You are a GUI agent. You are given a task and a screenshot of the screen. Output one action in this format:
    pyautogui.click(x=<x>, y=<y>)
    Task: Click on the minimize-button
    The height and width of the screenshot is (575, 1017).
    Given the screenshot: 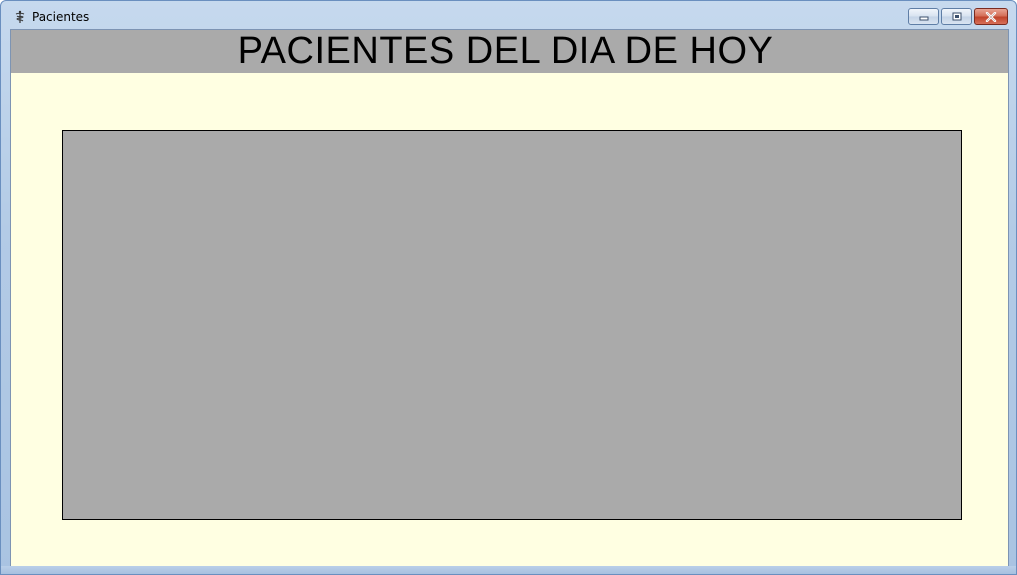 What is the action you would take?
    pyautogui.click(x=923, y=16)
    